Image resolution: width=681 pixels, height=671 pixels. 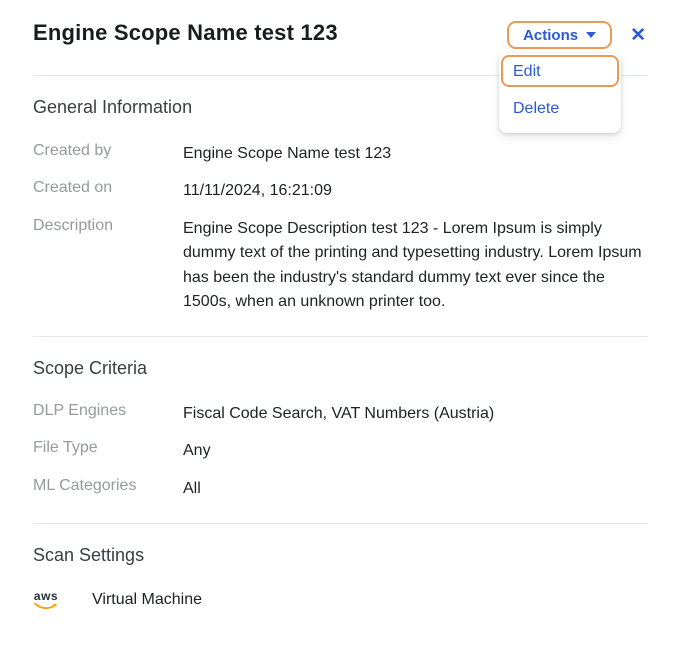 What do you see at coordinates (192, 488) in the screenshot?
I see `field-value-ml-categories: All` at bounding box center [192, 488].